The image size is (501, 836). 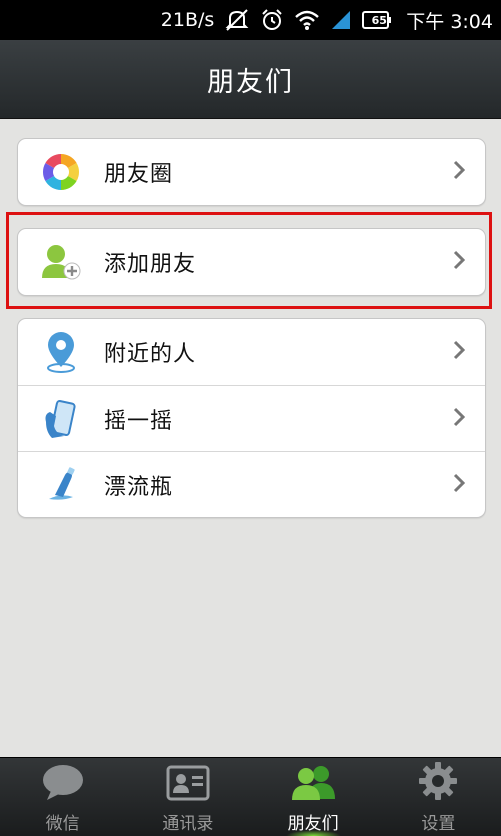 I want to click on bottom-tab-bar: 微信 通讯录 朋友们 设置, so click(x=250, y=796).